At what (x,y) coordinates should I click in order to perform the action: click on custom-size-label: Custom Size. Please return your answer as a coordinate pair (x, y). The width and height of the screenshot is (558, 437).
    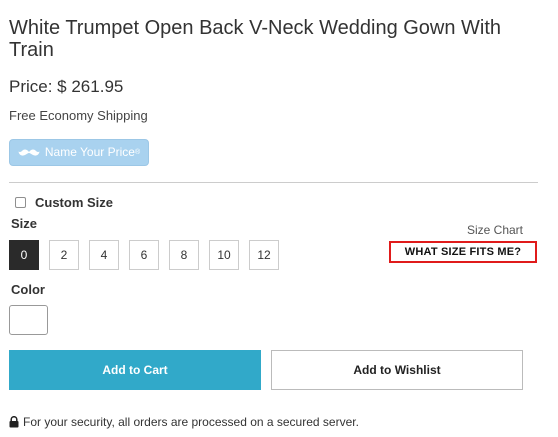
    Looking at the image, I should click on (74, 202).